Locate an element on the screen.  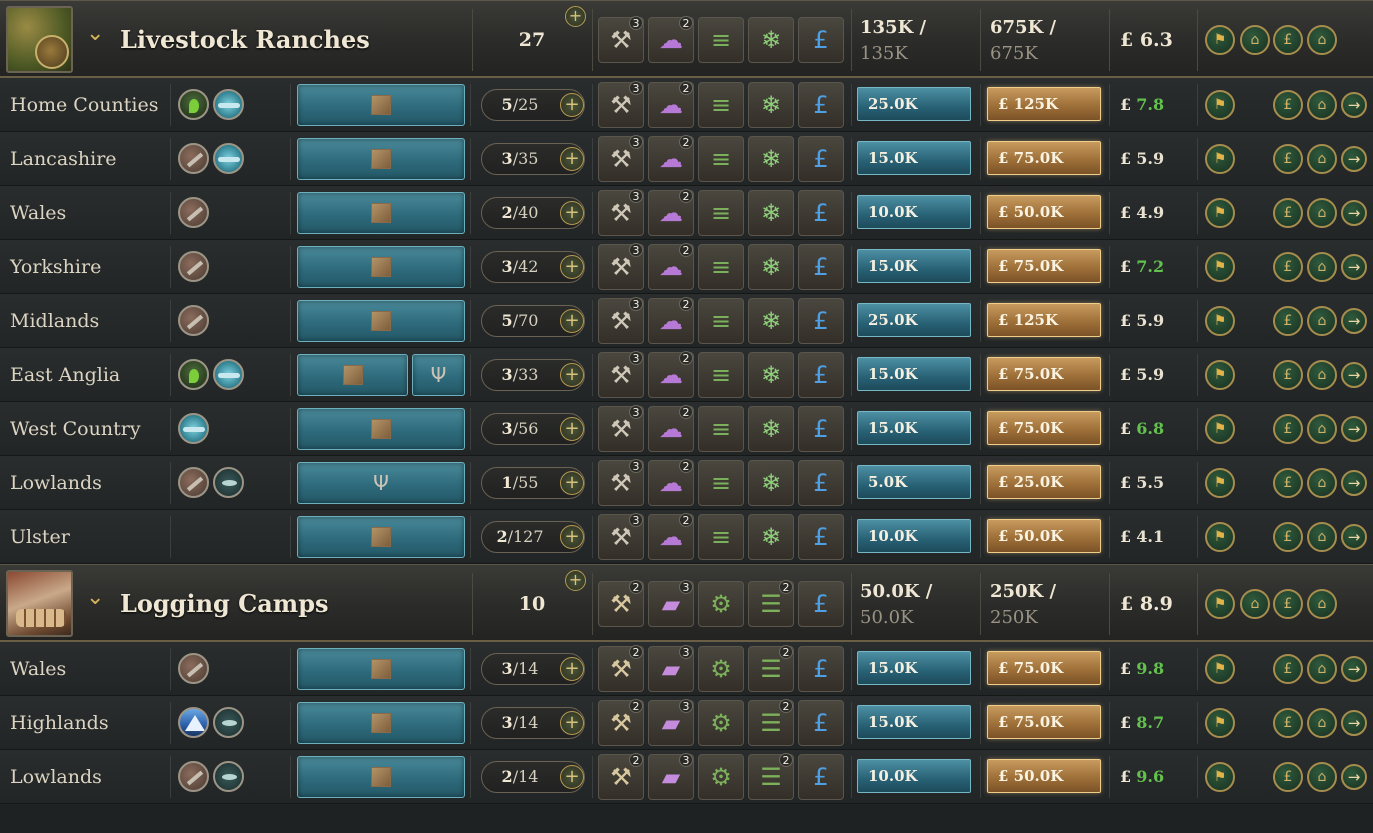
ownership-slot: Ψ is located at coordinates (438, 375).